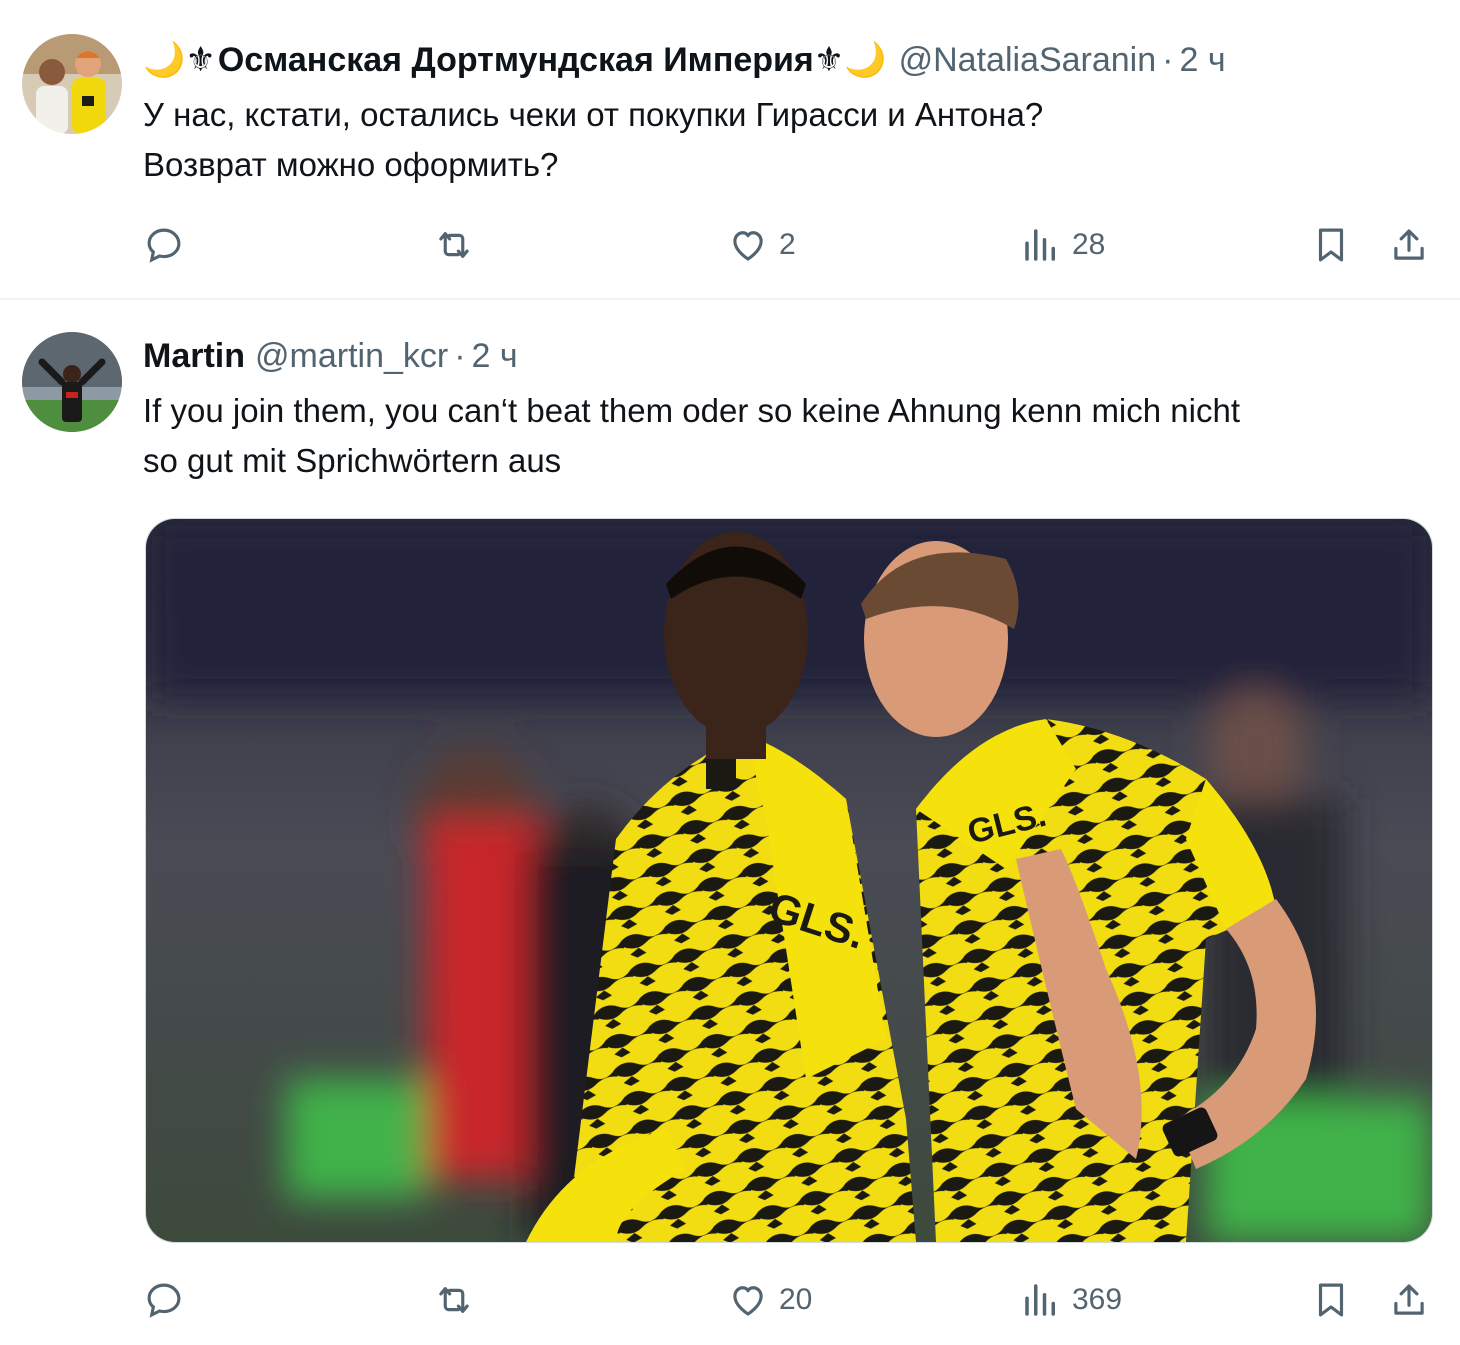 This screenshot has width=1460, height=1345. Describe the element at coordinates (1097, 1299) in the screenshot. I see `view-count: 369` at that location.